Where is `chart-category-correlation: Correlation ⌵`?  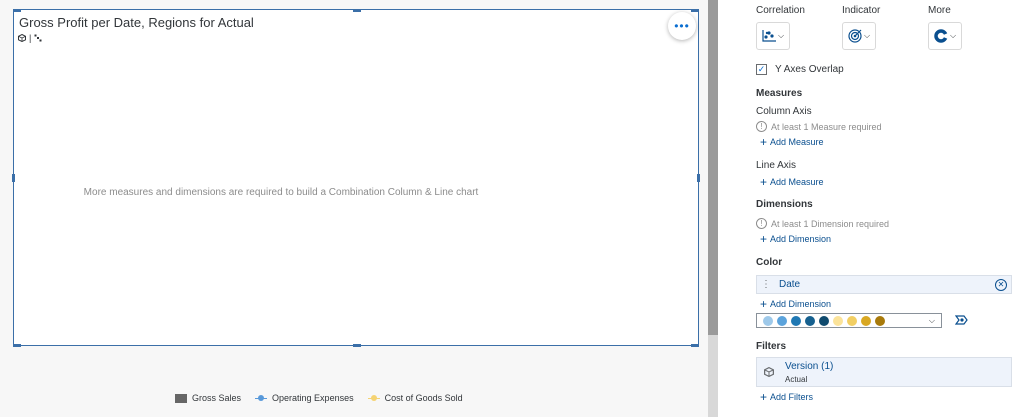 chart-category-correlation: Correlation ⌵ is located at coordinates (780, 27).